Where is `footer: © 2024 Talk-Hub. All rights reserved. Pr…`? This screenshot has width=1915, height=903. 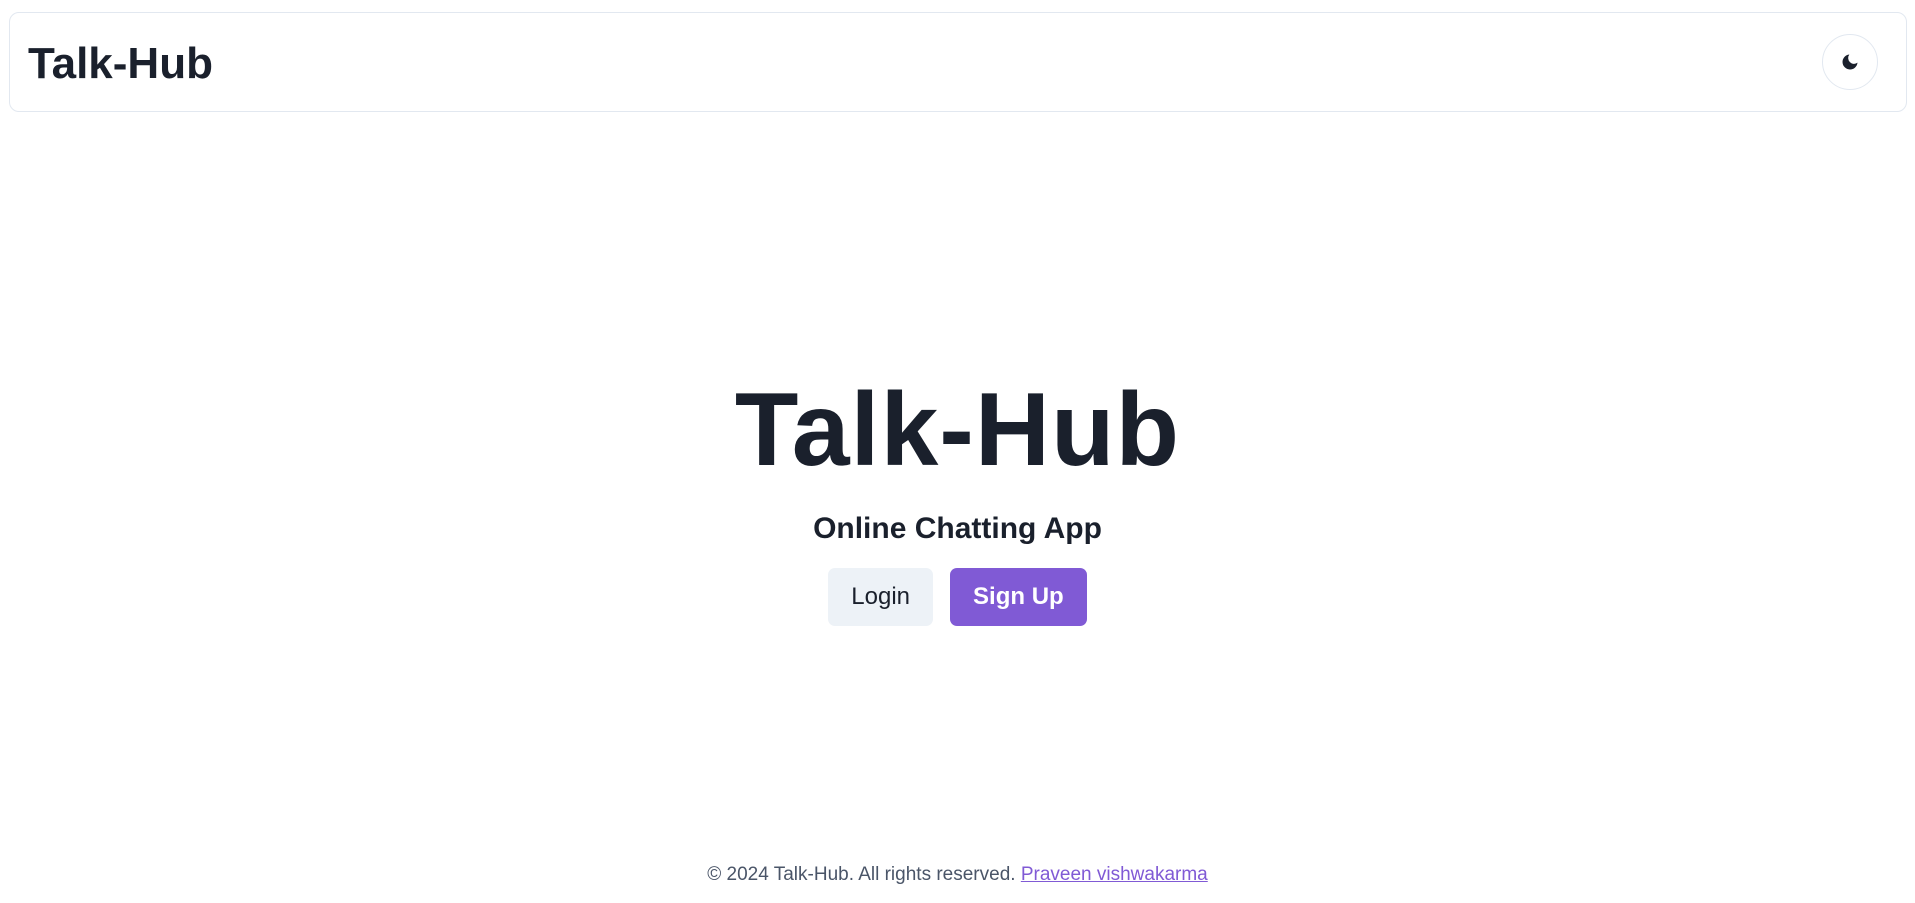
footer: © 2024 Talk-Hub. All rights reserved. Pr… is located at coordinates (957, 875).